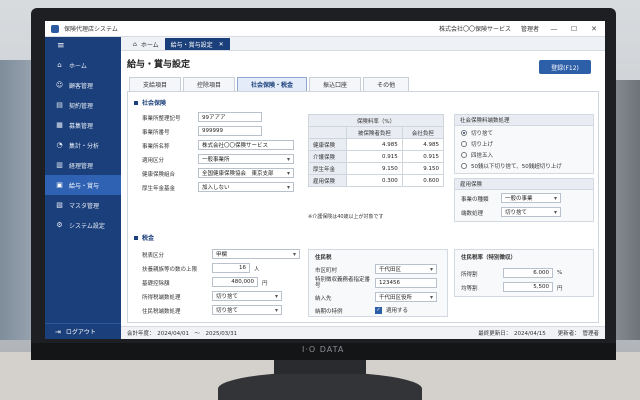 Image resolution: width=640 pixels, height=400 pixels. I want to click on rate-company-cell: 4.985, so click(423, 144).